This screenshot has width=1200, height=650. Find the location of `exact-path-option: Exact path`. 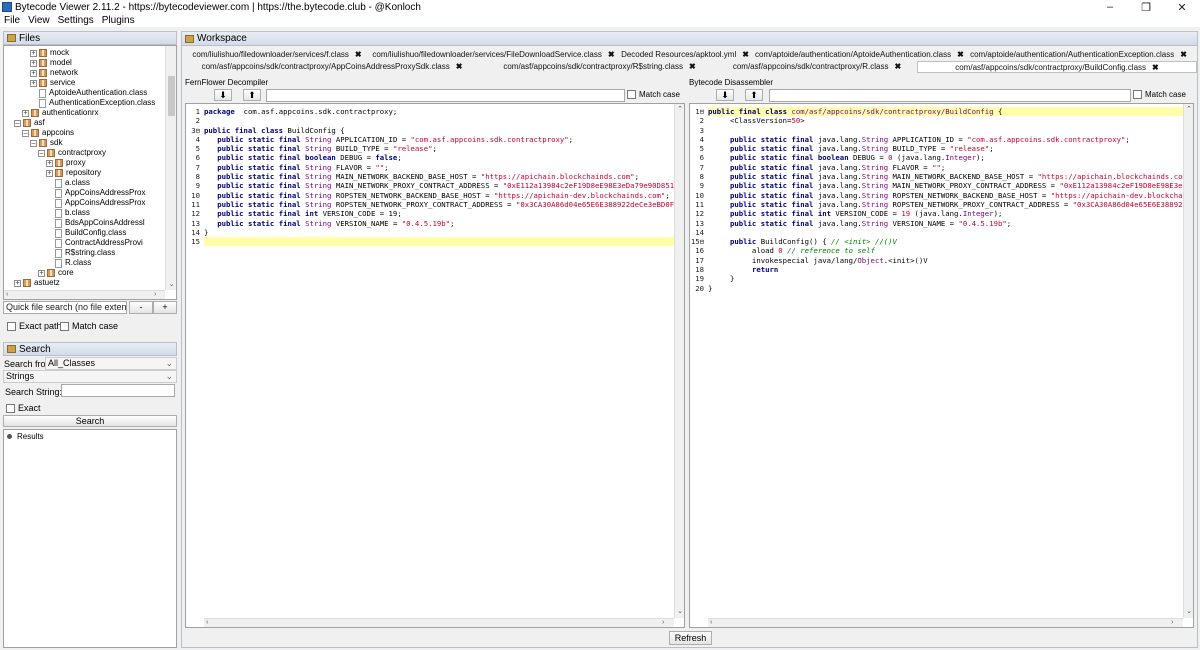

exact-path-option: Exact path is located at coordinates (34, 326).